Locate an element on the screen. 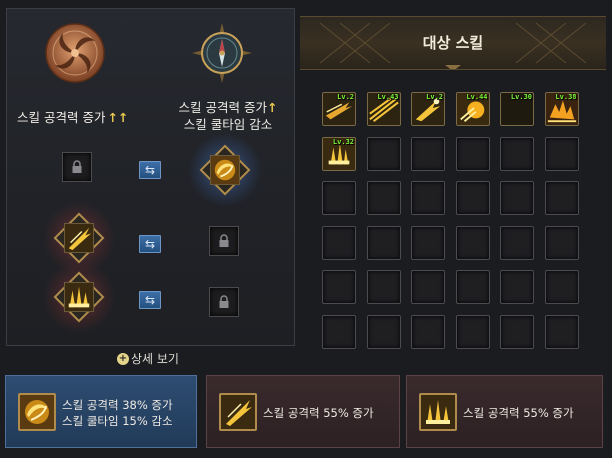 This screenshot has width=612, height=458. option-a-label: 스킬 공격력 증가 ↑↑ is located at coordinates (87, 116).